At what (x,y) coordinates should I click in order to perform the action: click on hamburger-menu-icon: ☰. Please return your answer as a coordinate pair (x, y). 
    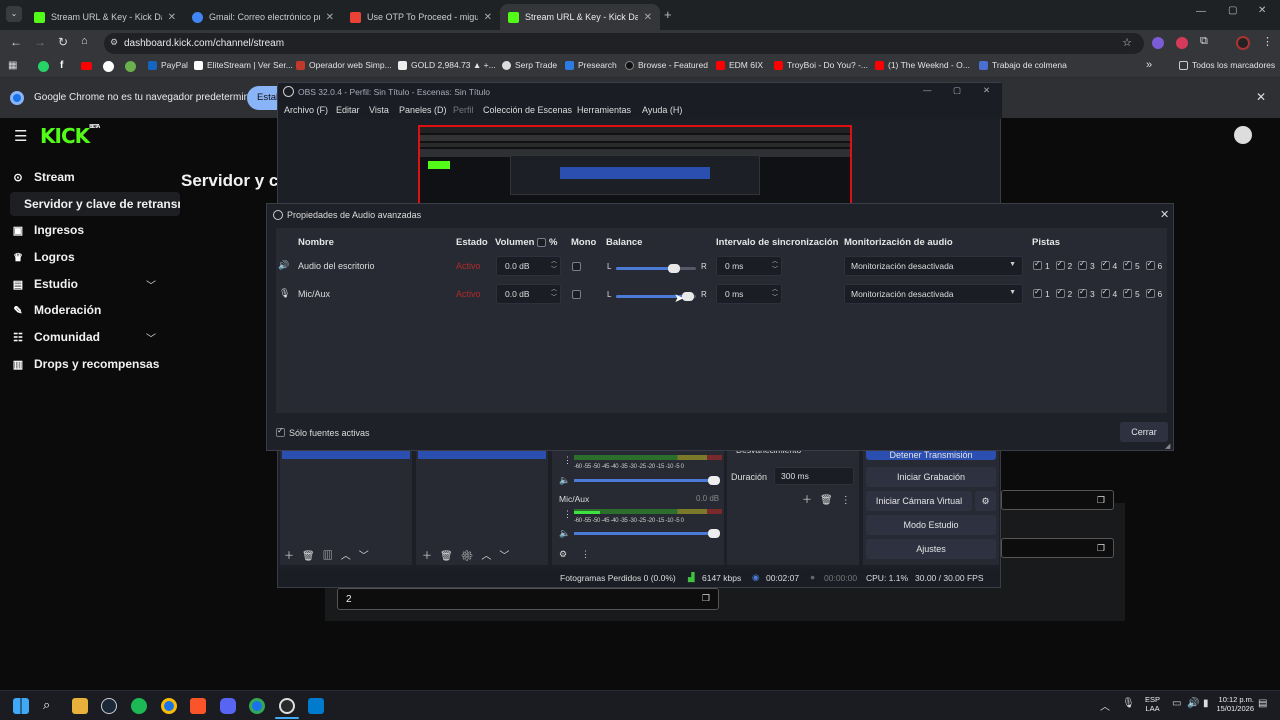
    Looking at the image, I should click on (20, 136).